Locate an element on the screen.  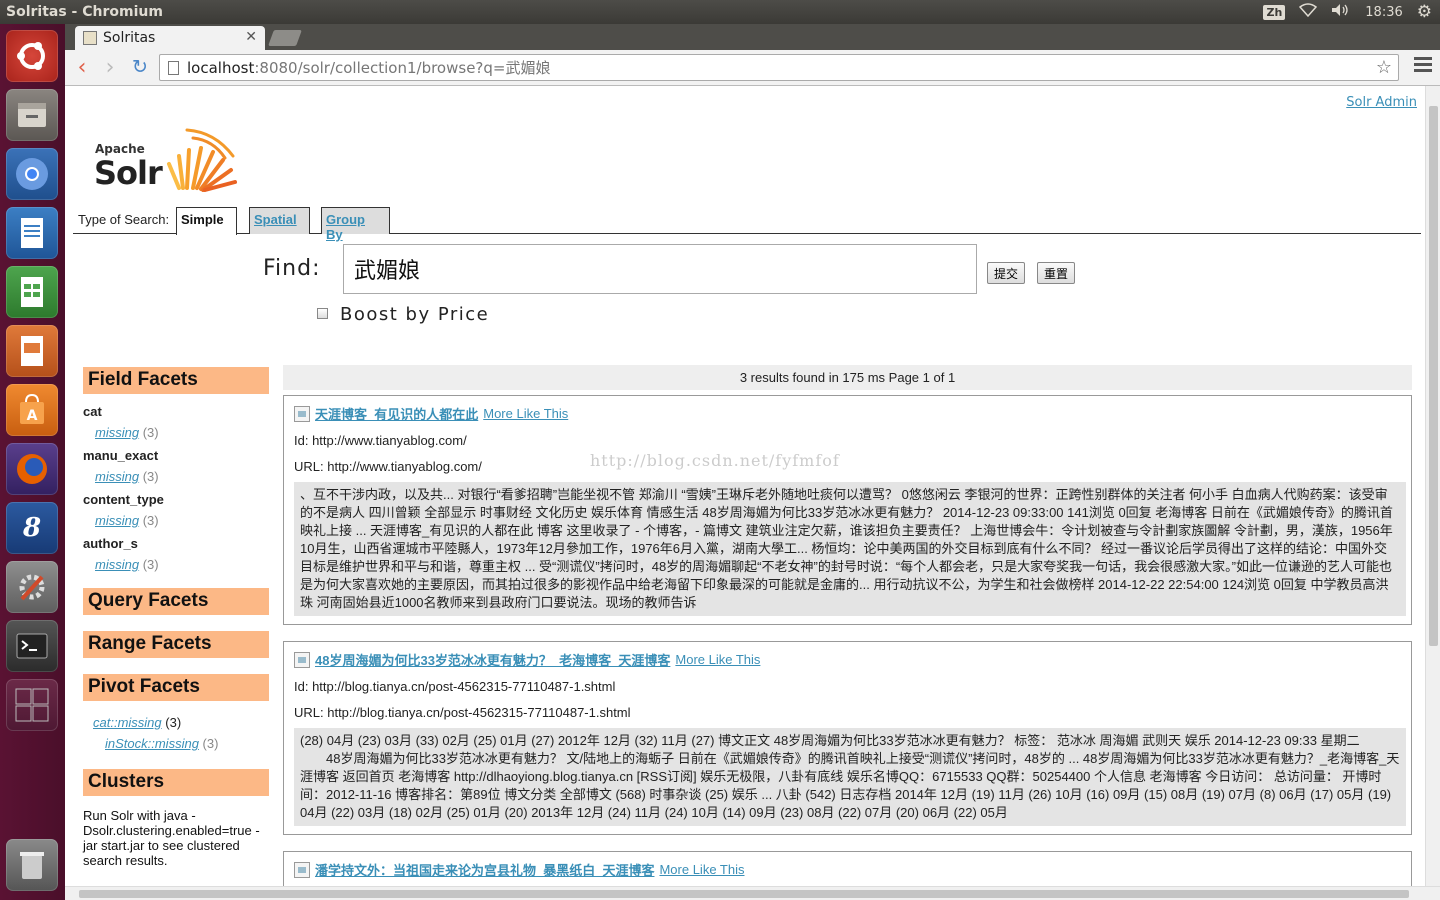
horizontal-scrollbar is located at coordinates (752, 893).